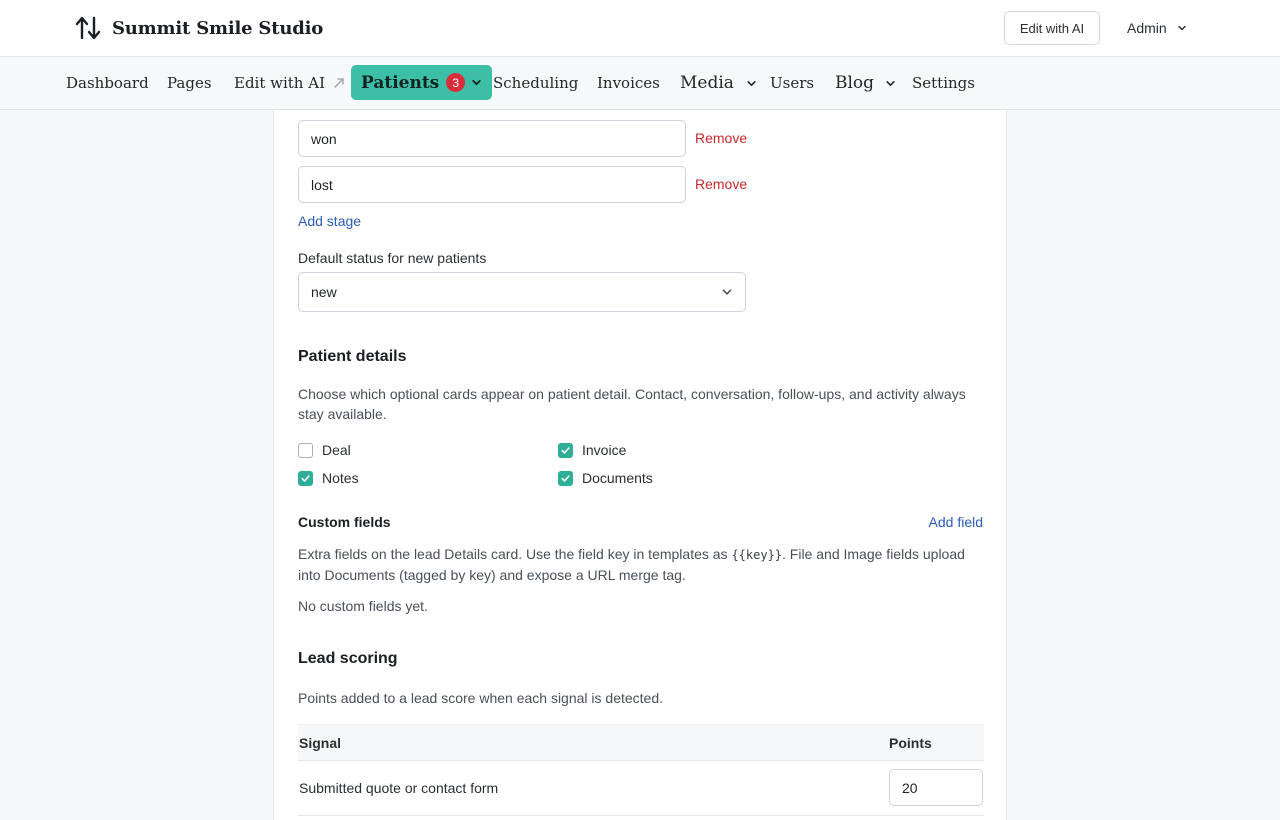  I want to click on custom-fields-title: Custom fields, so click(344, 522).